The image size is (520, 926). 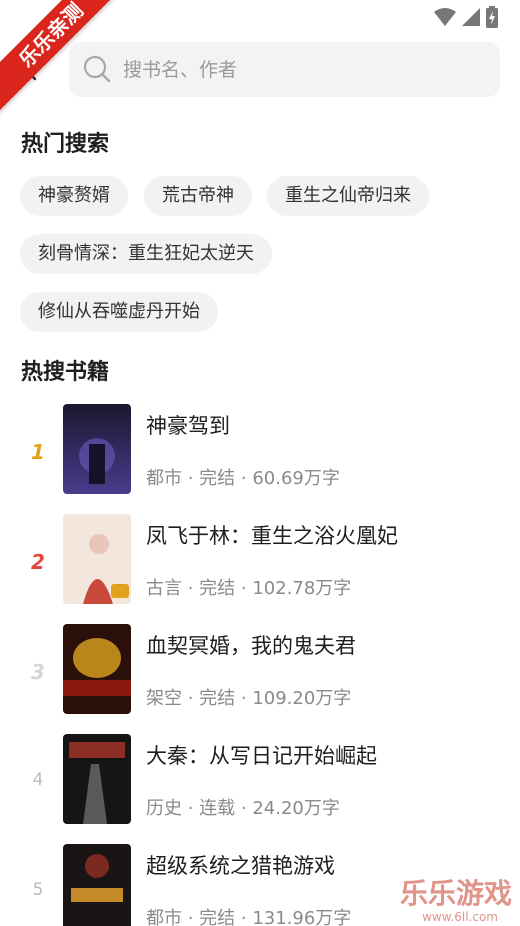 What do you see at coordinates (260, 455) in the screenshot?
I see `book-item: 1 神豪驾到 都市 · 完结 · 60.69万字` at bounding box center [260, 455].